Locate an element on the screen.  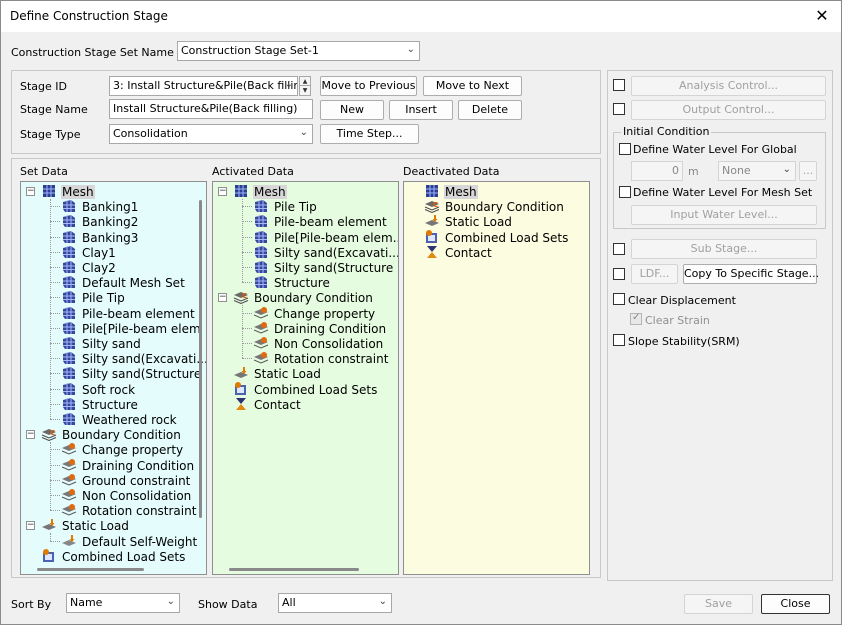
output-control-checkbox is located at coordinates (619, 109).